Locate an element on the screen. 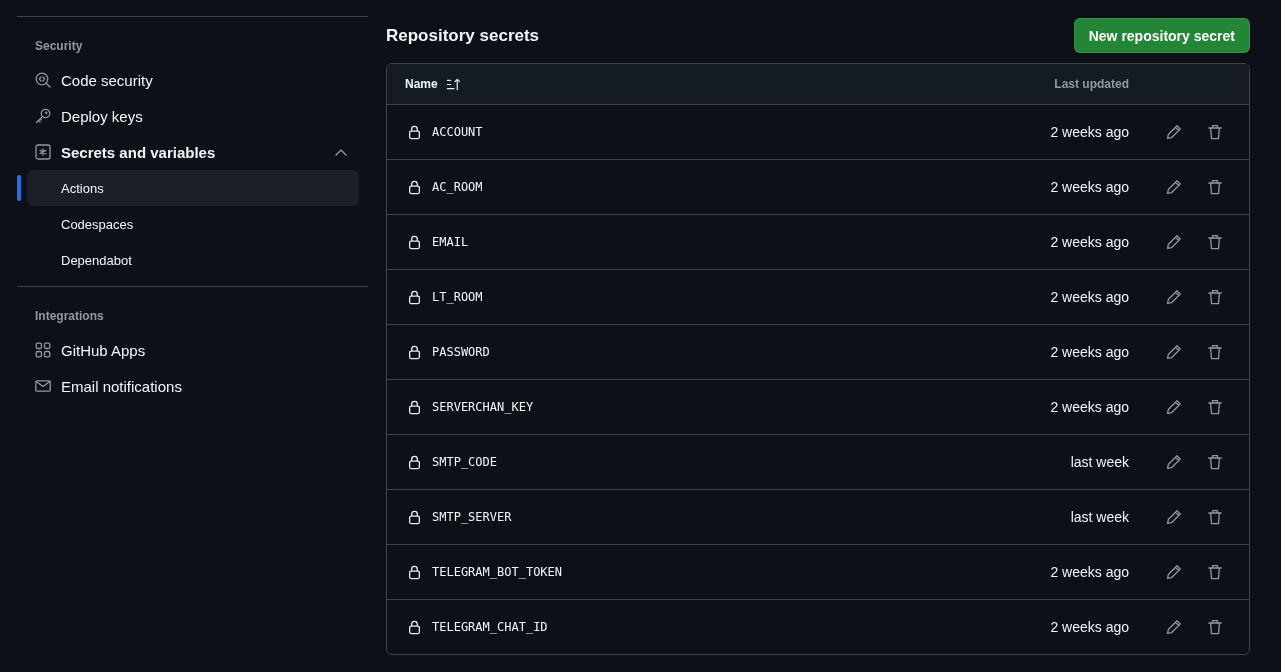  secret-name: ACCOUNT is located at coordinates (457, 132).